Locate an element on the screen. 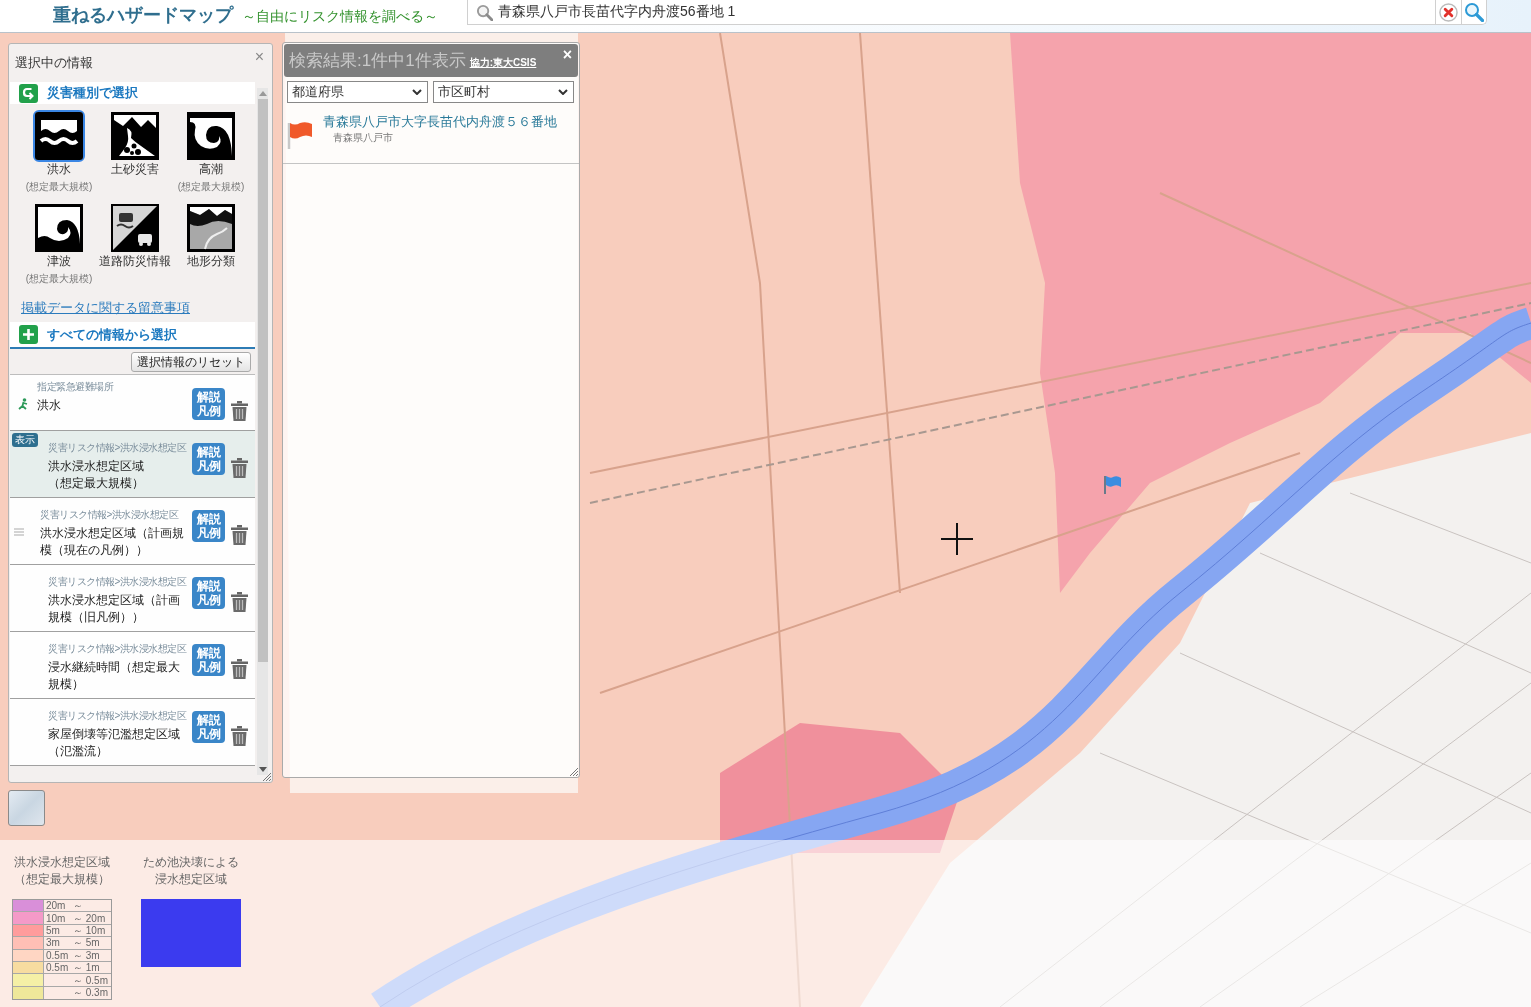  layer-item: 災害リスク情報>洪水浸水想定区 洪水浸水想定区域（計画規模（旧凡例）） 解説凡例 is located at coordinates (132, 598).